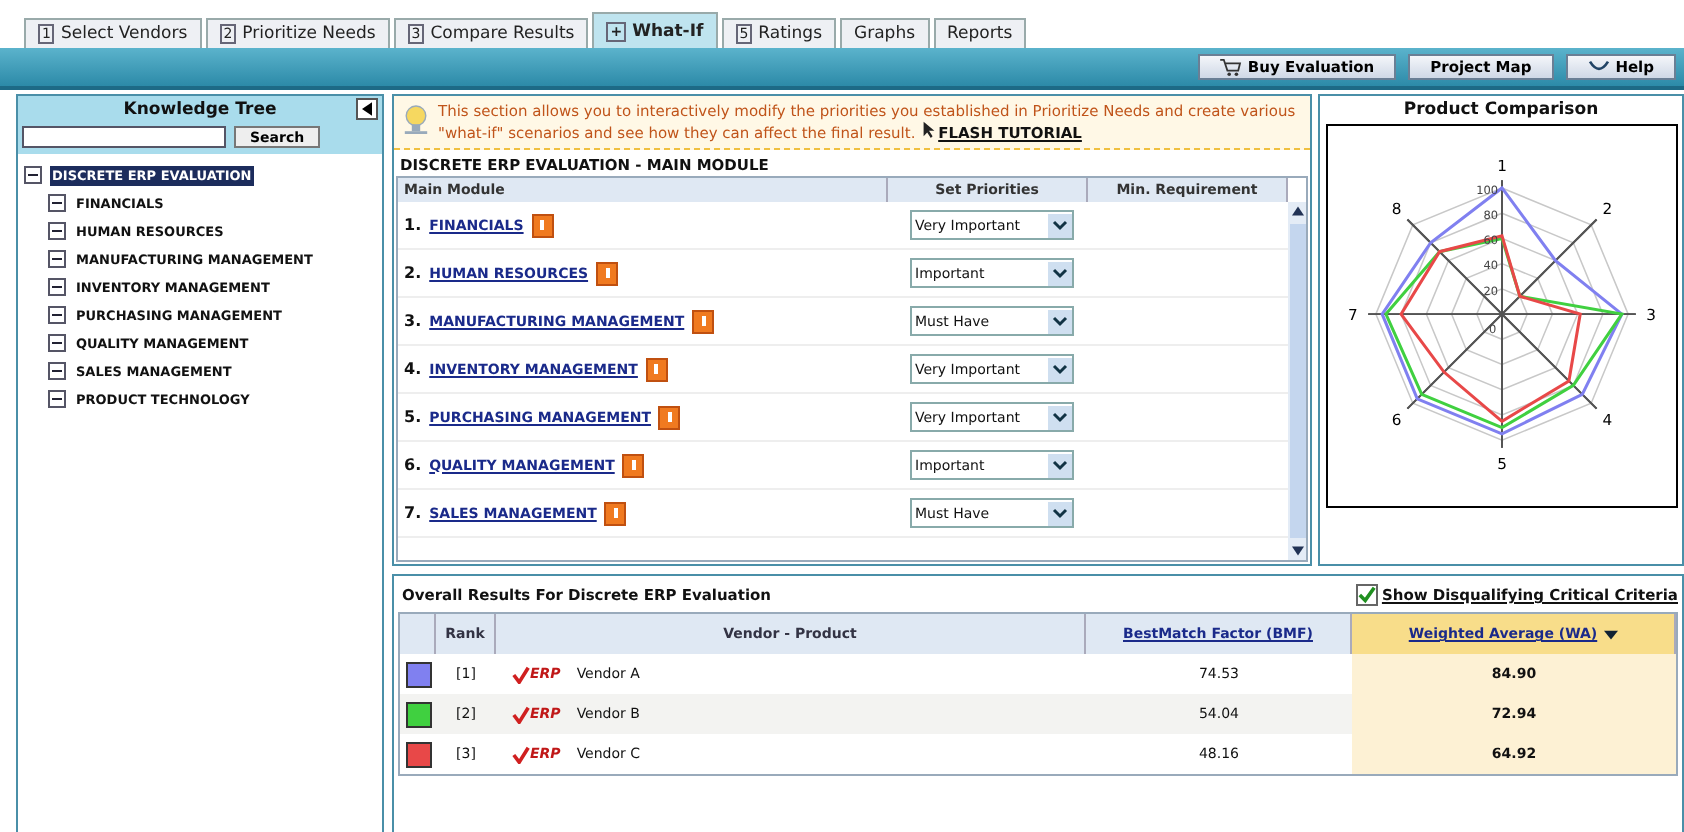 This screenshot has height=832, width=1684. What do you see at coordinates (413, 513) in the screenshot?
I see `row-number: 7.` at bounding box center [413, 513].